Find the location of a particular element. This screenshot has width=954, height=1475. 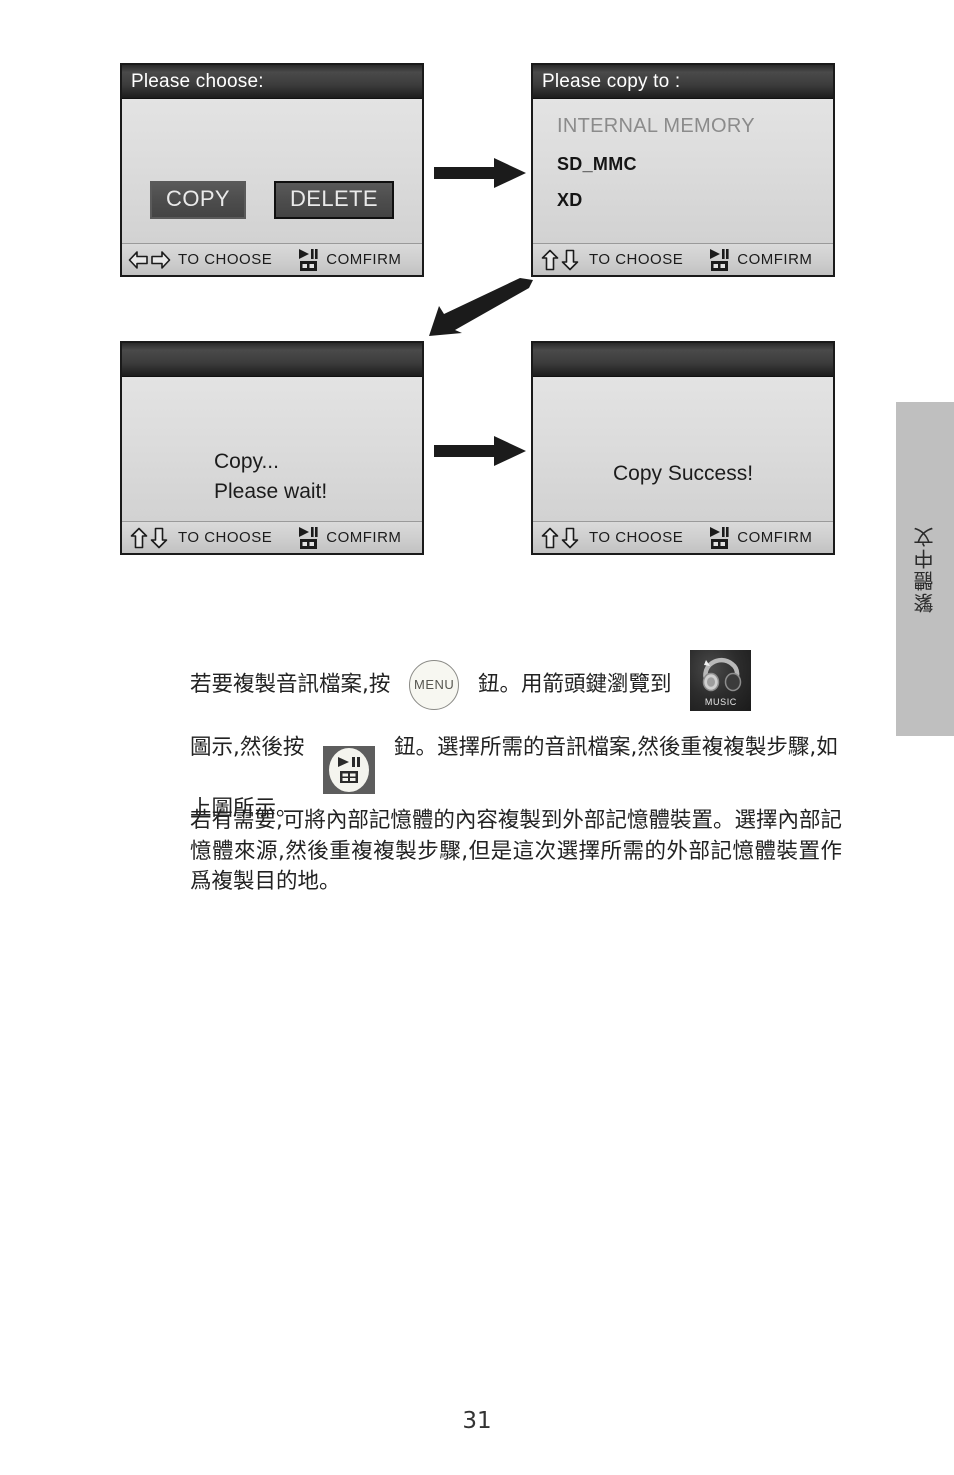

headphones-icon is located at coordinates (721, 679).